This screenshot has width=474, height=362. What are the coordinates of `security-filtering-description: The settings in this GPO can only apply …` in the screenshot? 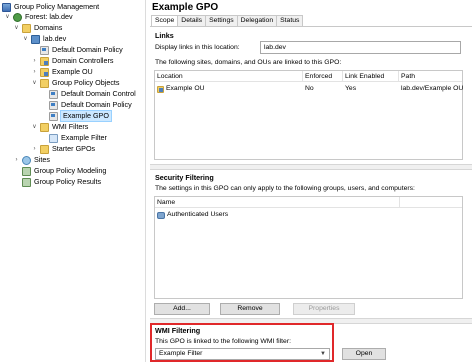 It's located at (285, 188).